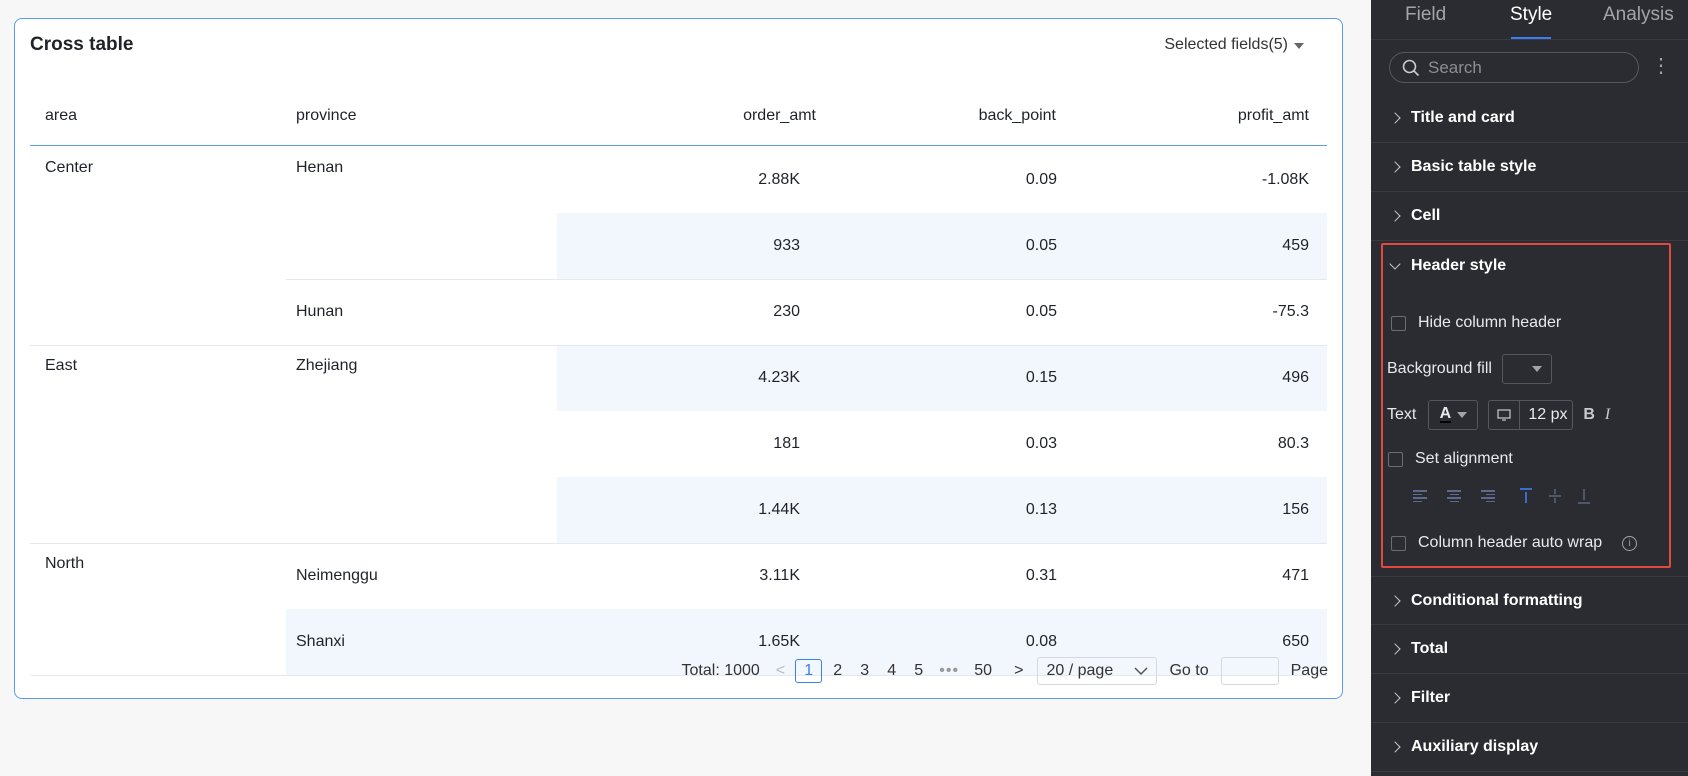 This screenshot has height=776, width=1688. What do you see at coordinates (1454, 496) in the screenshot?
I see `align-center-icon` at bounding box center [1454, 496].